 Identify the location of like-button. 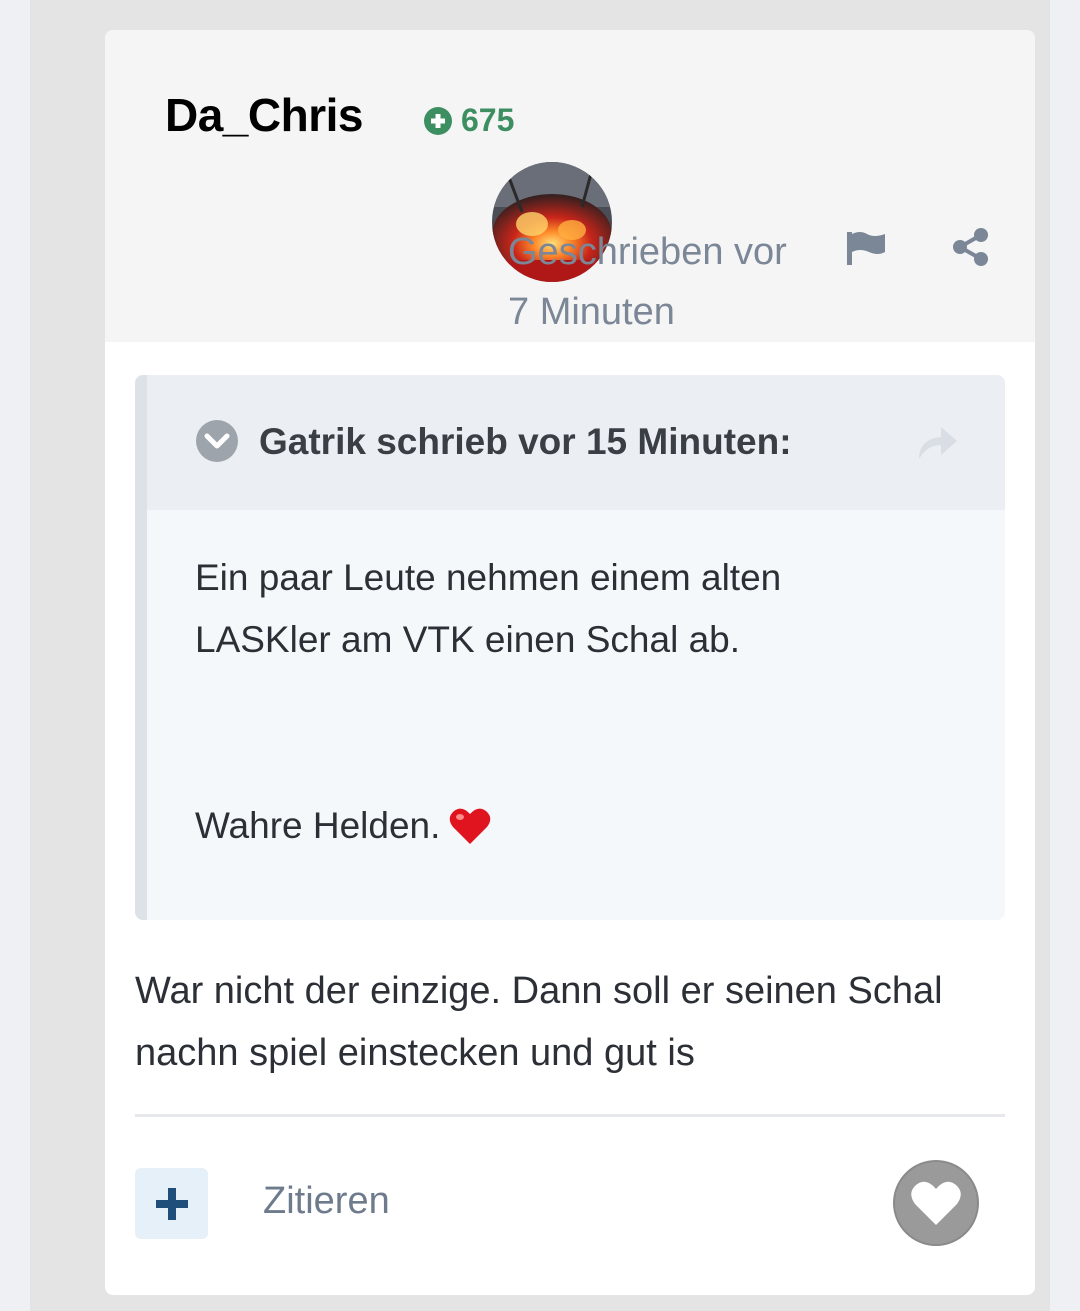
(936, 1203).